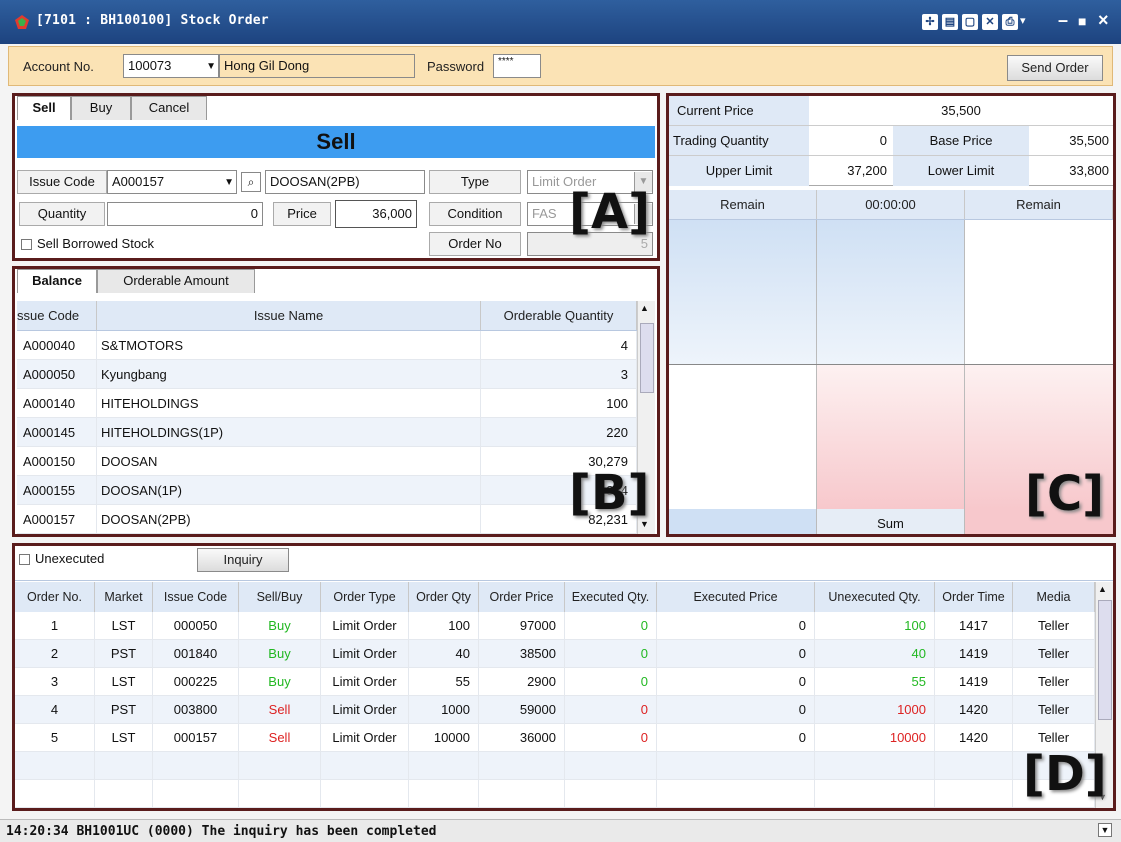 The height and width of the screenshot is (842, 1121). Describe the element at coordinates (327, 403) in the screenshot. I see `table-row: A000140 HITEHOLDINGS 100` at that location.